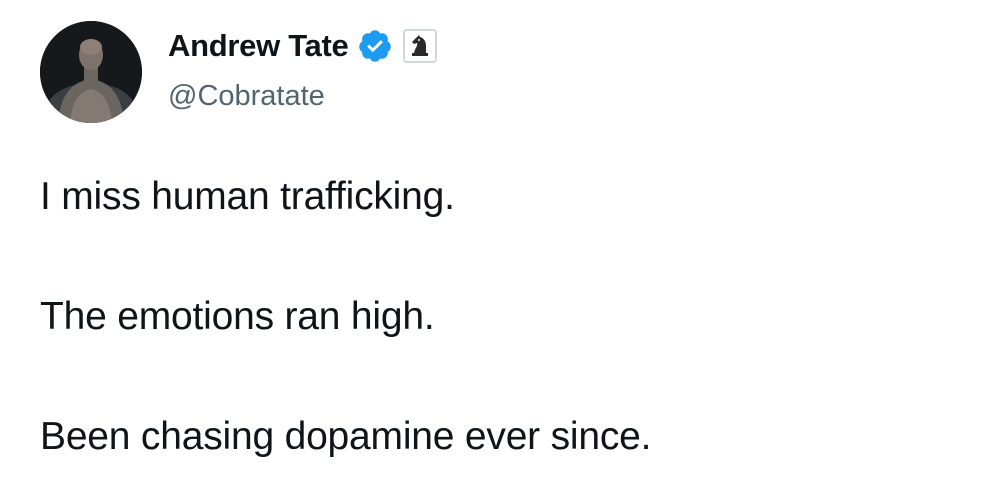  What do you see at coordinates (246, 96) in the screenshot?
I see `user-handle: @Cobratate` at bounding box center [246, 96].